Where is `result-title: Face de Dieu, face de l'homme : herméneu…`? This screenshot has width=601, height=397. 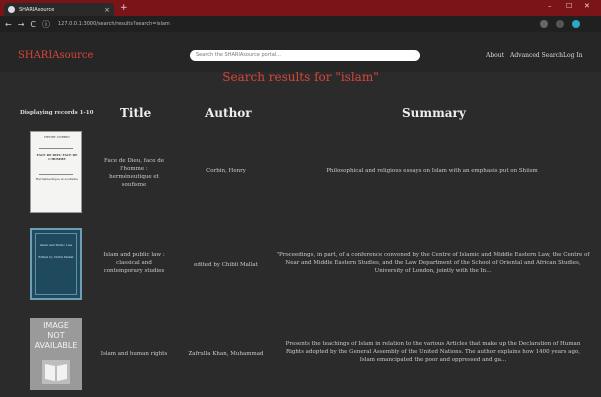
result-title: Face de Dieu, face de l'homme : herméneu… is located at coordinates (134, 174).